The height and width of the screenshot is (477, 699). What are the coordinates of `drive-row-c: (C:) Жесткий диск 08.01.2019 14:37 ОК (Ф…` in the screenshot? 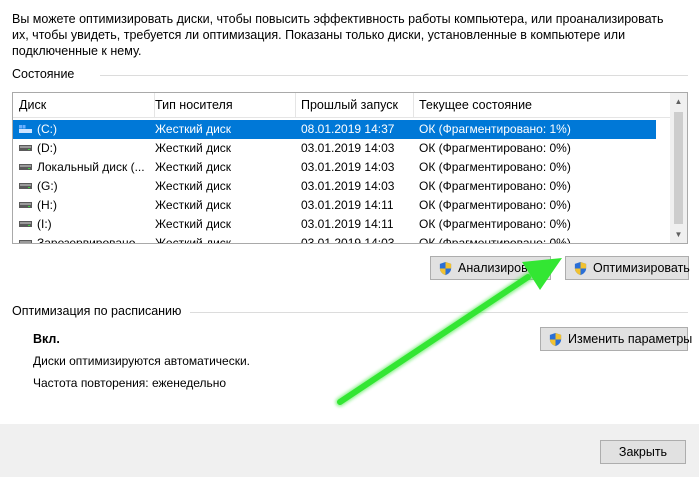 It's located at (334, 129).